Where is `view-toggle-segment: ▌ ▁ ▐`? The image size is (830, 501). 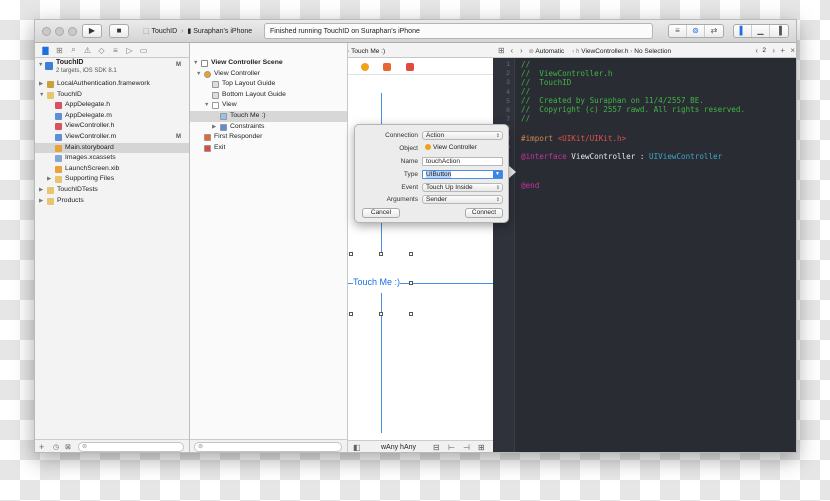
view-toggle-segment: ▌ ▁ ▐ is located at coordinates (761, 31).